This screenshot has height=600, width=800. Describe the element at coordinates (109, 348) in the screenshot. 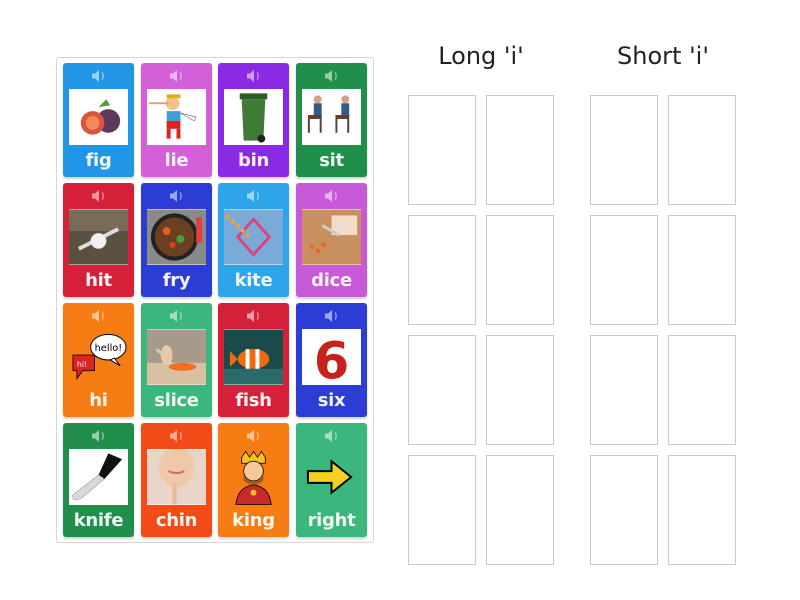

I see `svg-text: hello!` at that location.